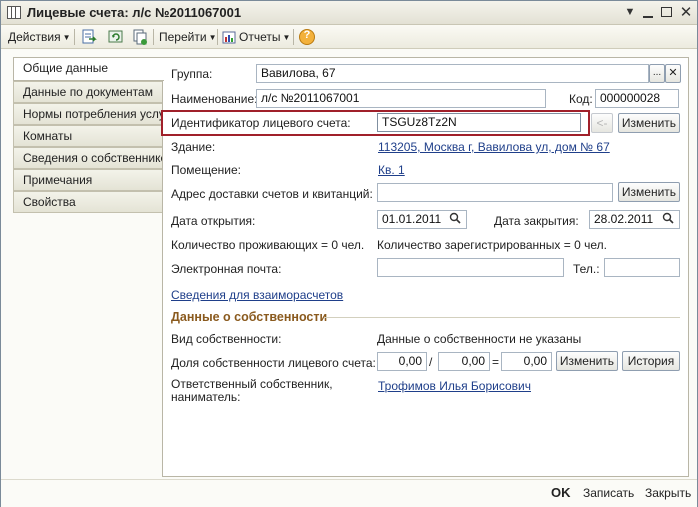 The height and width of the screenshot is (507, 698). What do you see at coordinates (273, 363) in the screenshot?
I see `ownership-share-label: Доля собственности лицевого счета:` at bounding box center [273, 363].